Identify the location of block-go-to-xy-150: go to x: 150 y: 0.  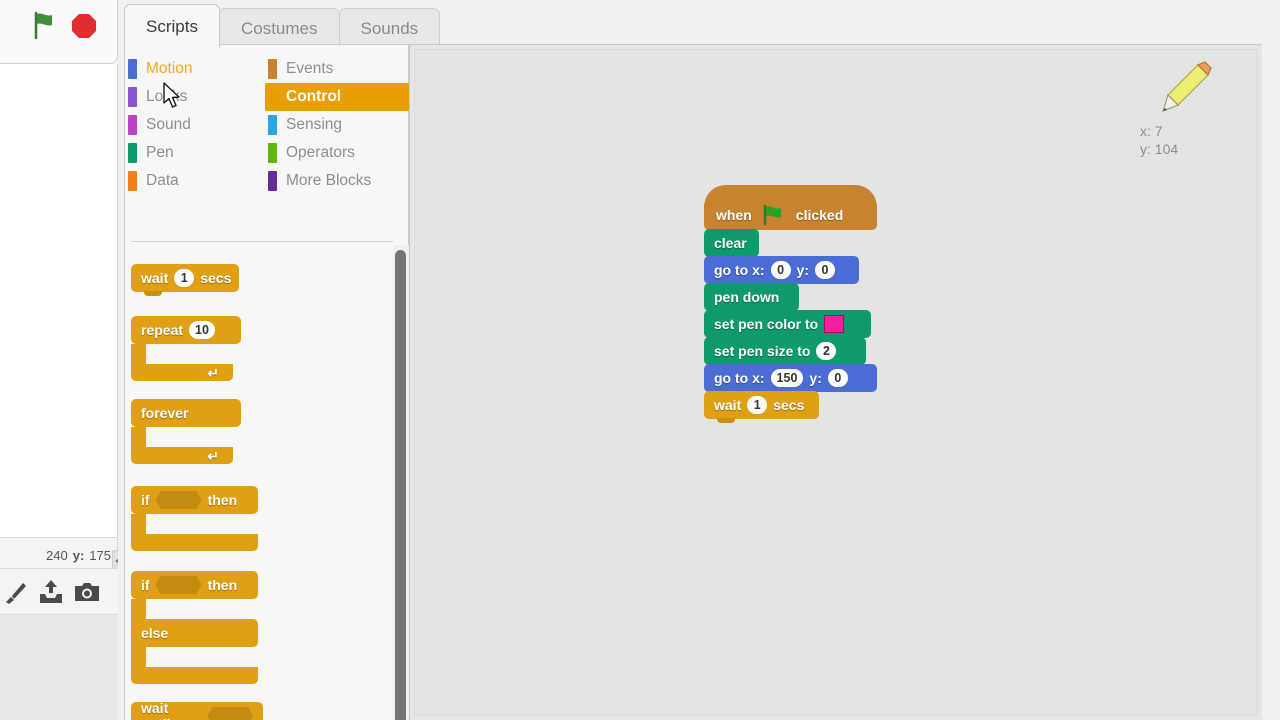
(790, 378).